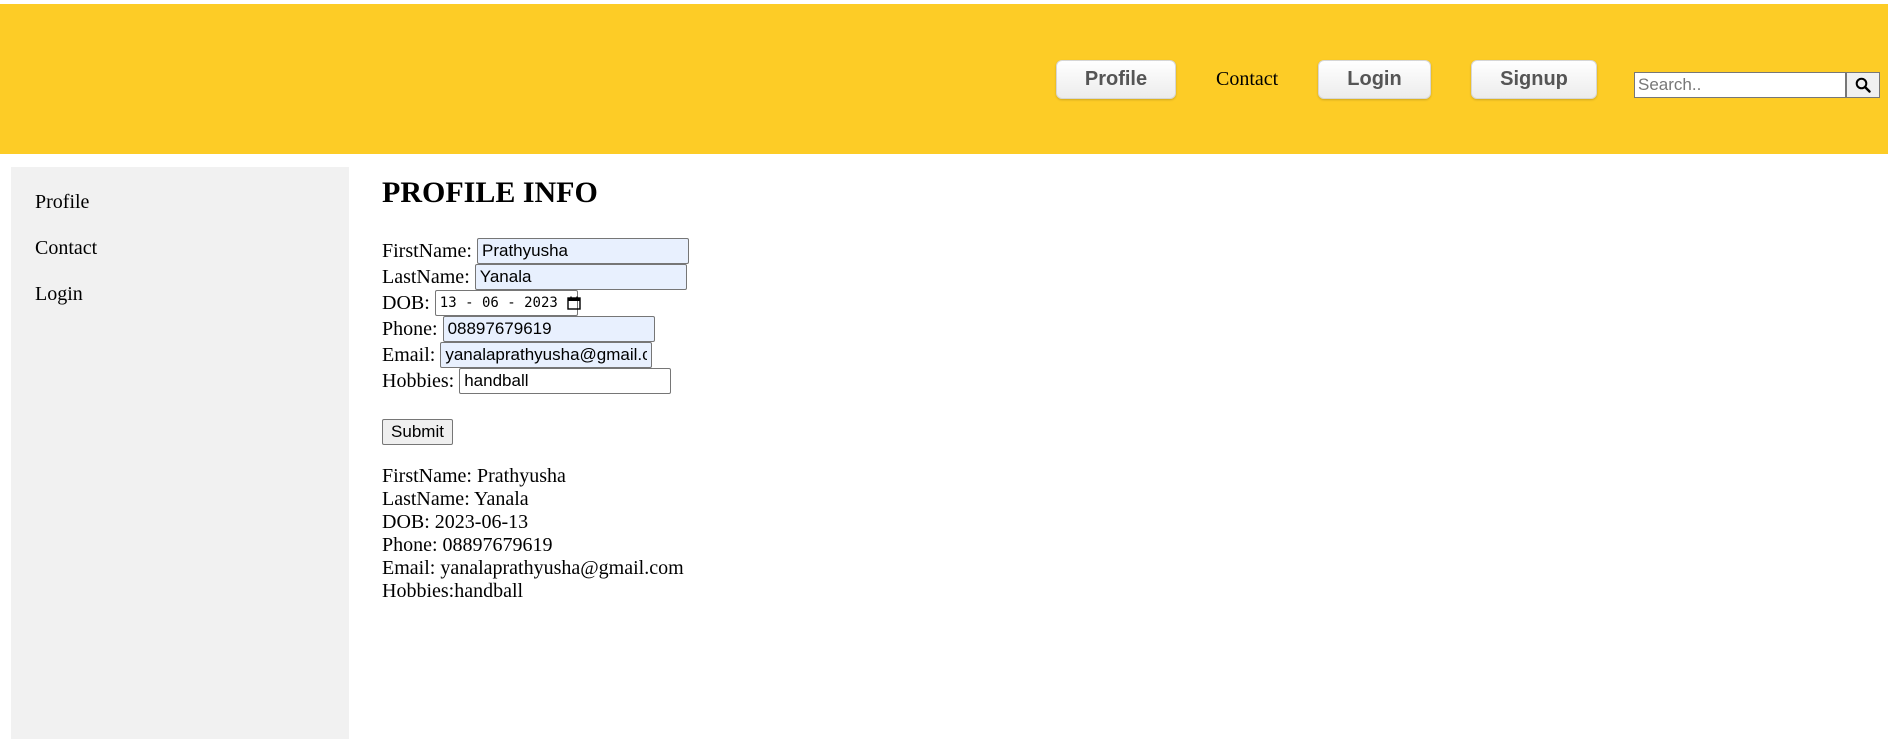  I want to click on nav-login-button: Login, so click(1374, 79).